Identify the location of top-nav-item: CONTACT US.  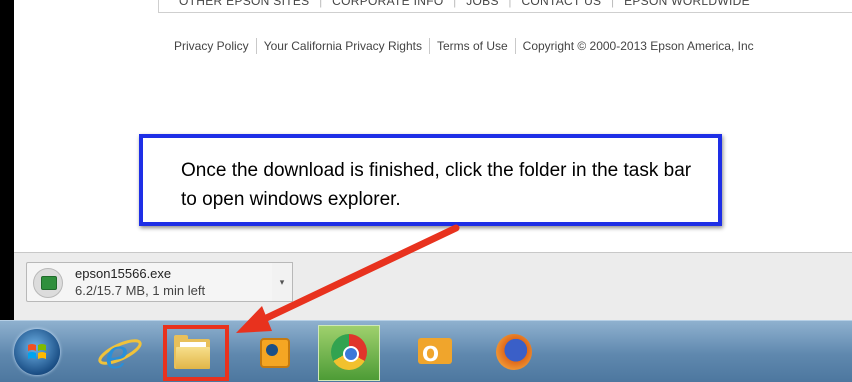
(561, 4).